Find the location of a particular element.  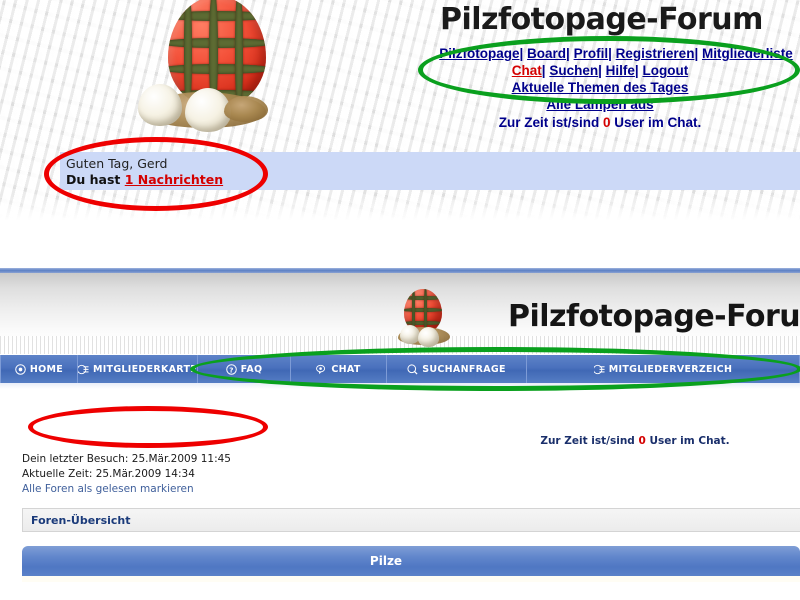

header-bottom-fade is located at coordinates (400, 218).